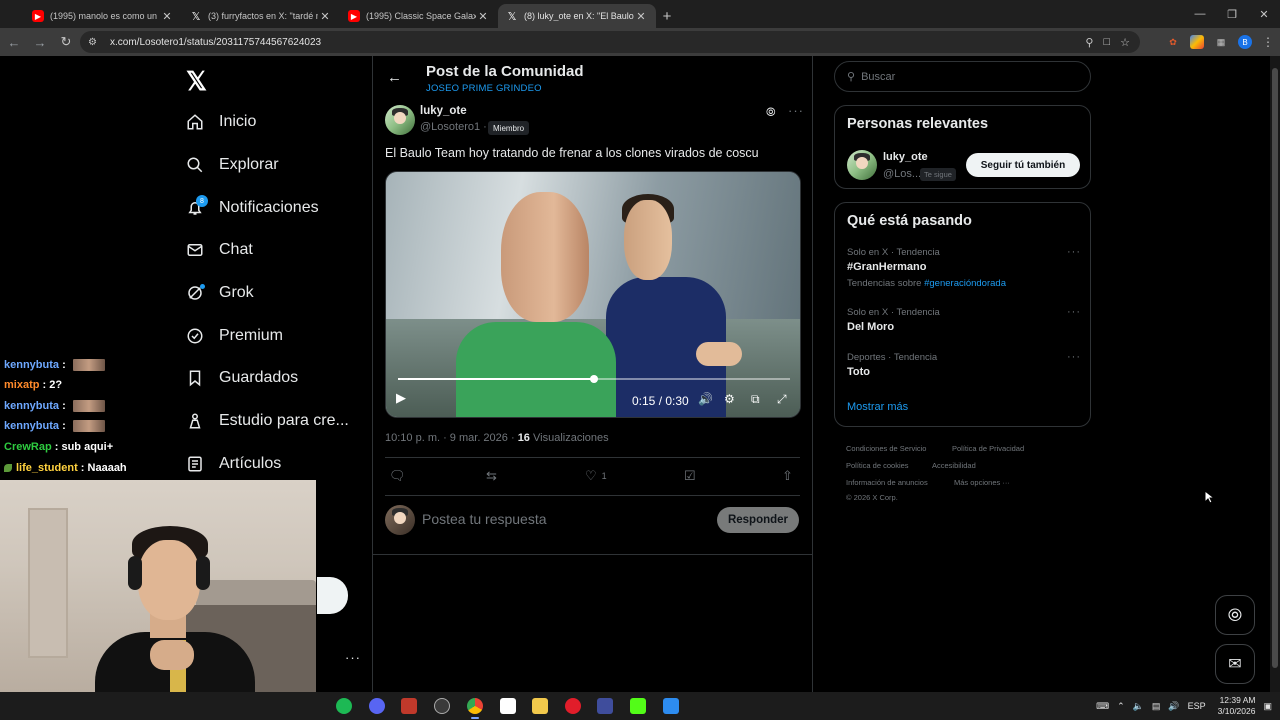  Describe the element at coordinates (1138, 706) in the screenshot. I see `speaker-icon: 🔈` at that location.